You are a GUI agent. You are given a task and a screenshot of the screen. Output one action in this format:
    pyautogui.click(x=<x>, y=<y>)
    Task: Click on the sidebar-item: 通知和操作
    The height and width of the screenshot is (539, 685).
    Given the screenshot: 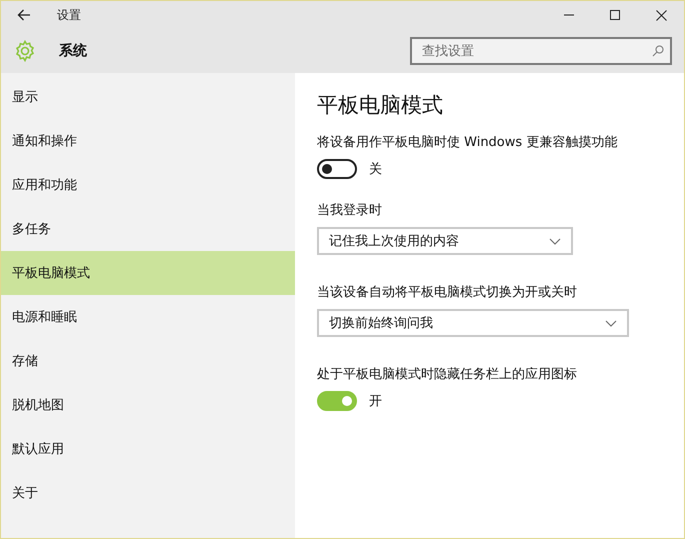 What is the action you would take?
    pyautogui.click(x=148, y=141)
    